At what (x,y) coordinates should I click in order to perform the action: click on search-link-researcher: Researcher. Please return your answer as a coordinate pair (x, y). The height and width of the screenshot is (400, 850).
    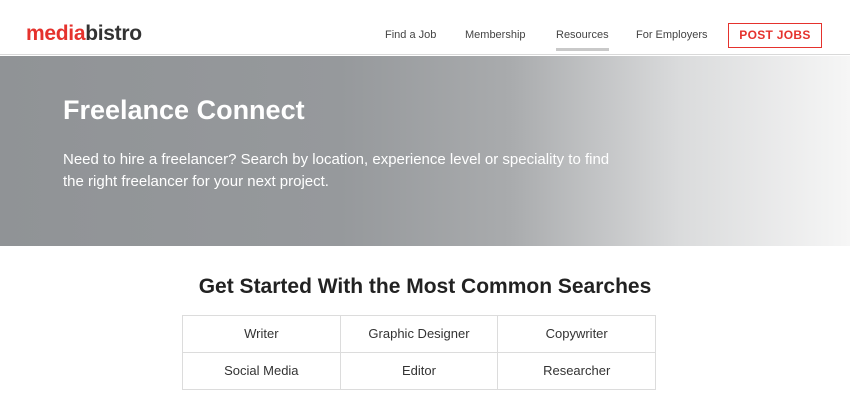
    Looking at the image, I should click on (577, 371).